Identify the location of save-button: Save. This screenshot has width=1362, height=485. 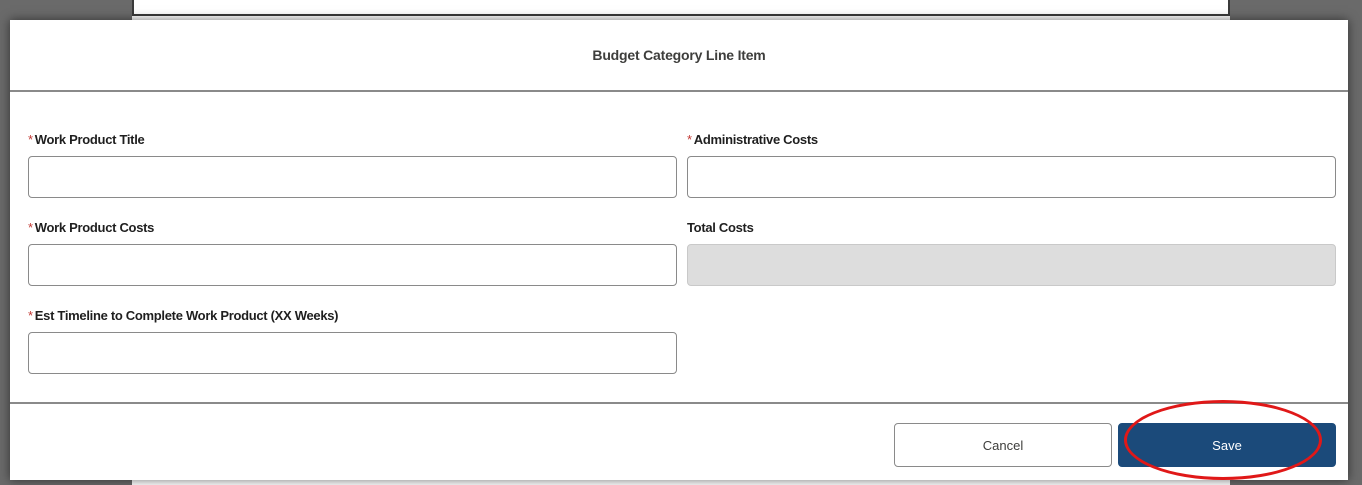
(1227, 445).